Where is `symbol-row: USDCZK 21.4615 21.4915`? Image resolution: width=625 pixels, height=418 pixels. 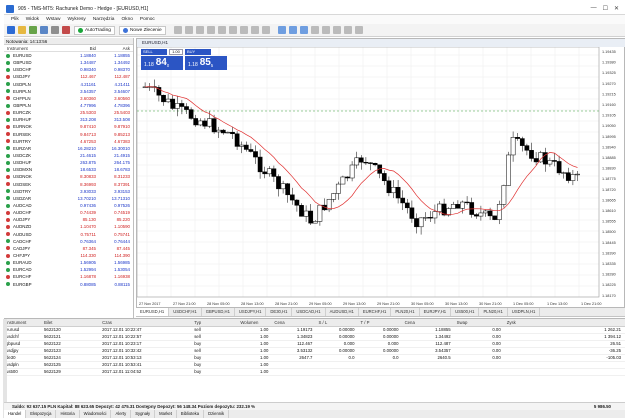 symbol-row: USDCZK 21.4615 21.4915 is located at coordinates (68, 155).